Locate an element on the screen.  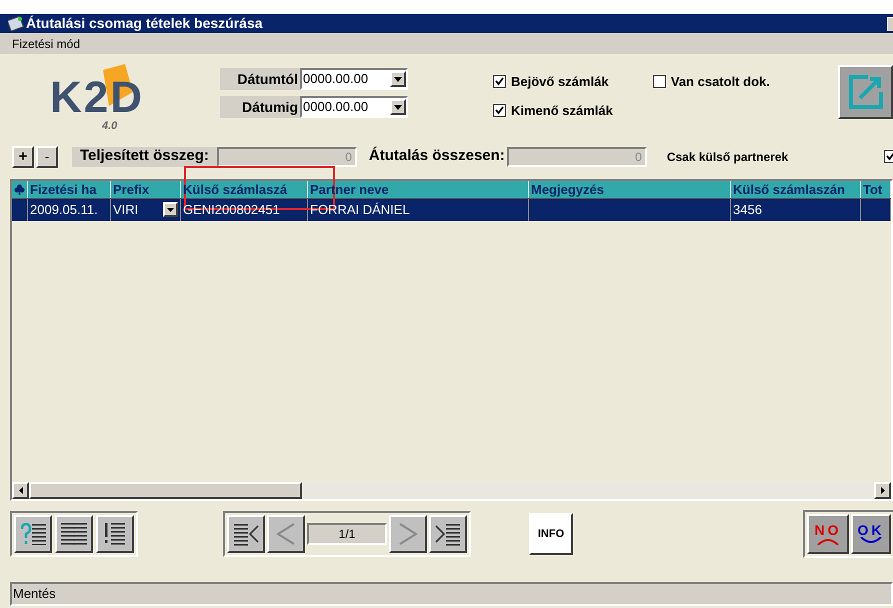
page-indicator: 1/1 is located at coordinates (347, 534).